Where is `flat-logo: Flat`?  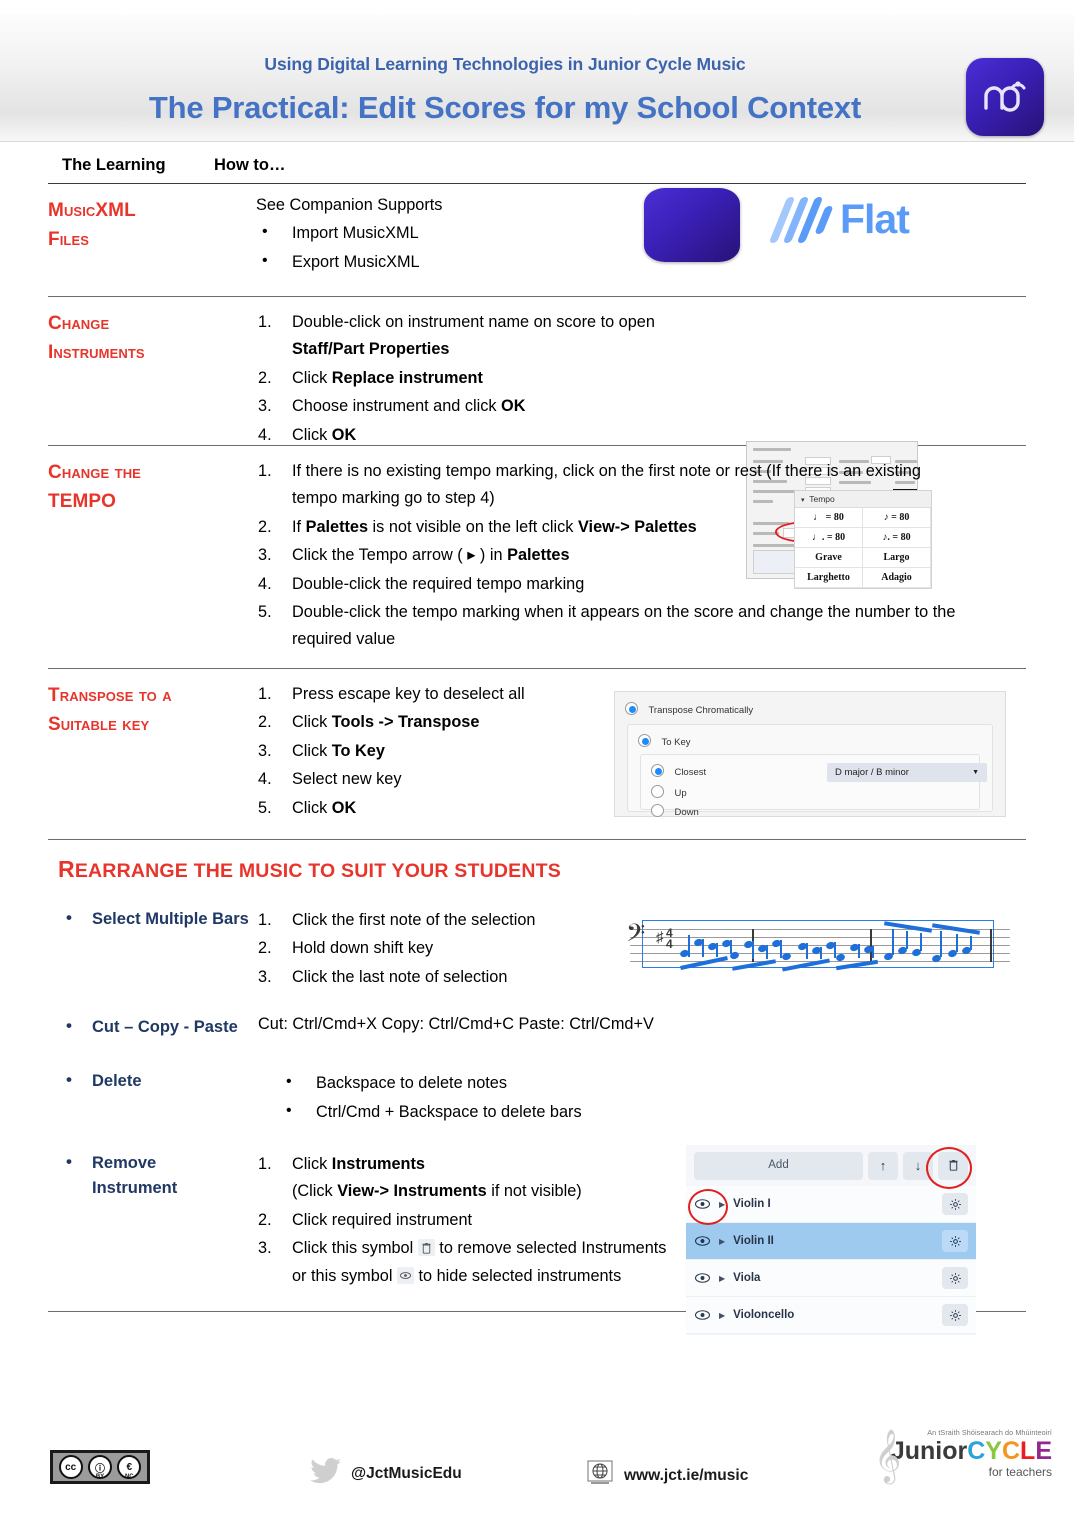
flat-logo: Flat is located at coordinates (839, 219).